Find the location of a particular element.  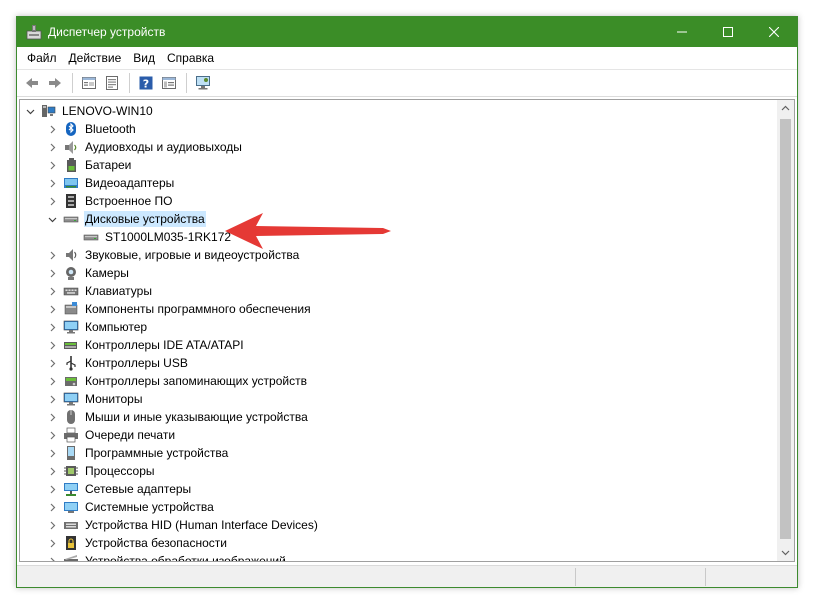

tree-category: Встроенное ПО is located at coordinates (109, 201).